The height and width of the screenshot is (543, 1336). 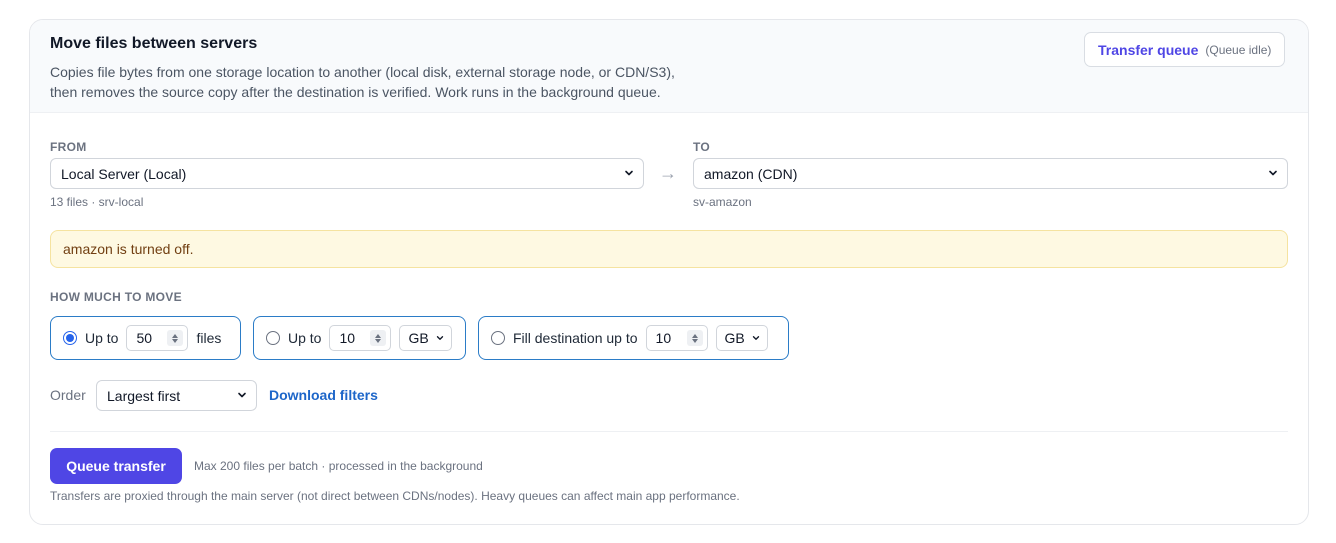 What do you see at coordinates (209, 338) in the screenshot?
I see `option-suffix: files` at bounding box center [209, 338].